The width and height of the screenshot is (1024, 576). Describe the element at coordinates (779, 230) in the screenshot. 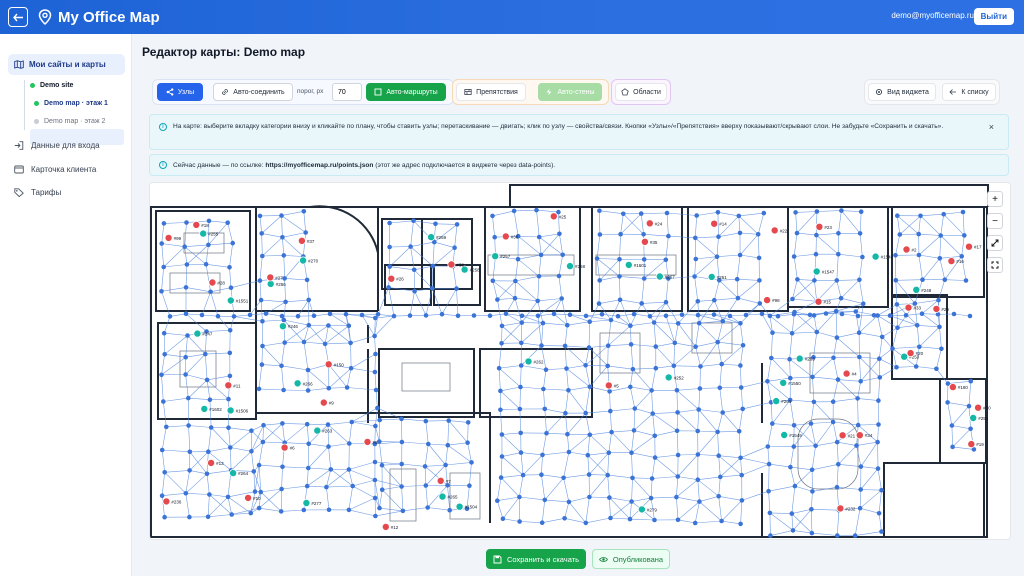

I see `desk-marker: #22` at that location.